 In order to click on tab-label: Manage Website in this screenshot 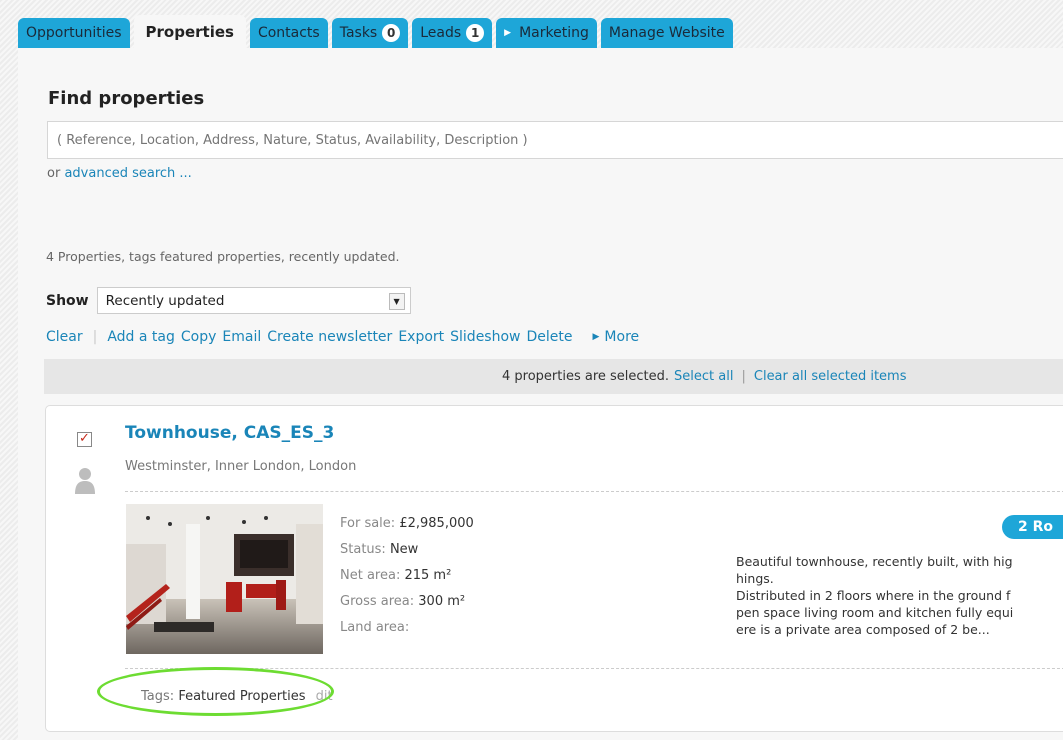, I will do `click(666, 33)`.